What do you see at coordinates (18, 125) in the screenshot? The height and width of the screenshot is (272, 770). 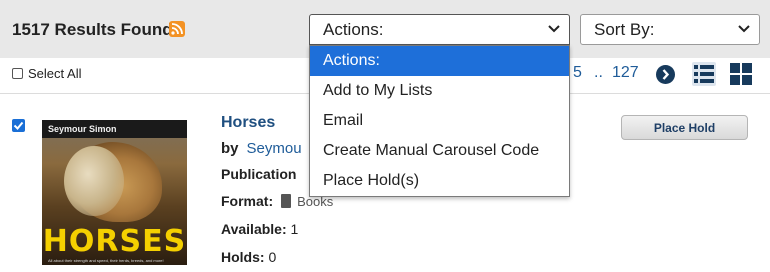 I see `item-checkbox` at bounding box center [18, 125].